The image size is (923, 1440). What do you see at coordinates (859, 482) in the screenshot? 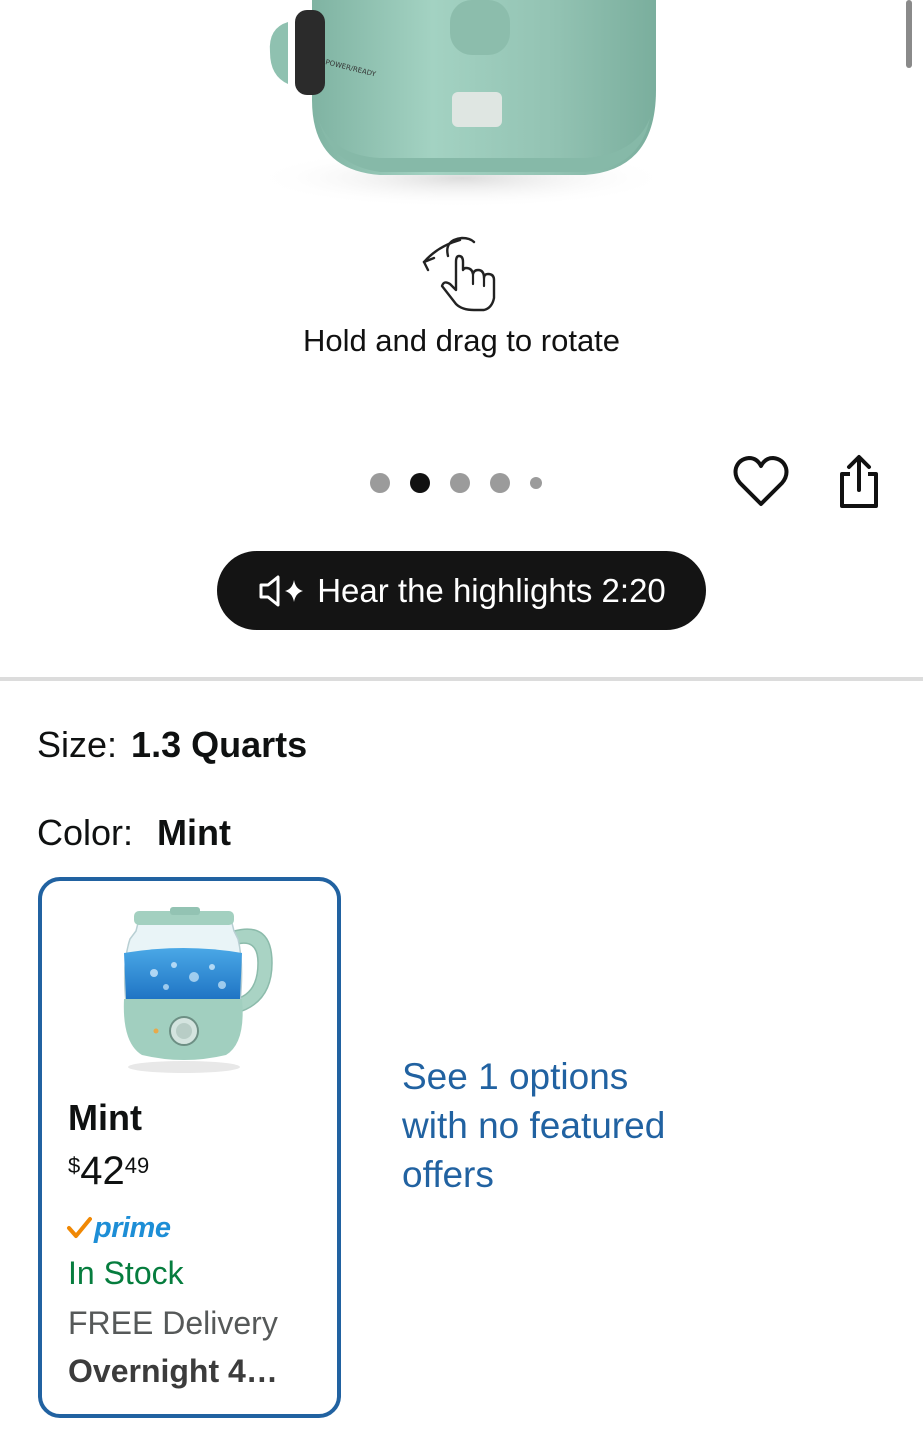
I see `share-icon` at bounding box center [859, 482].